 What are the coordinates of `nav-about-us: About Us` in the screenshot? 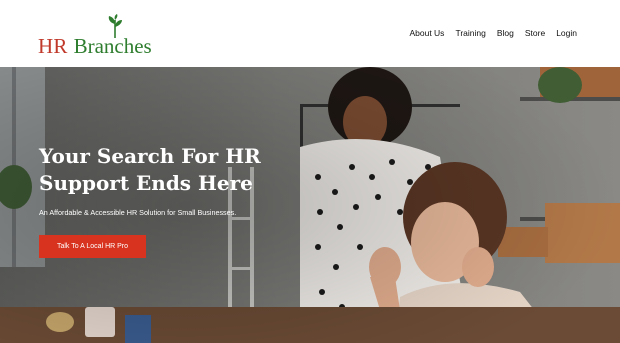 It's located at (426, 33).